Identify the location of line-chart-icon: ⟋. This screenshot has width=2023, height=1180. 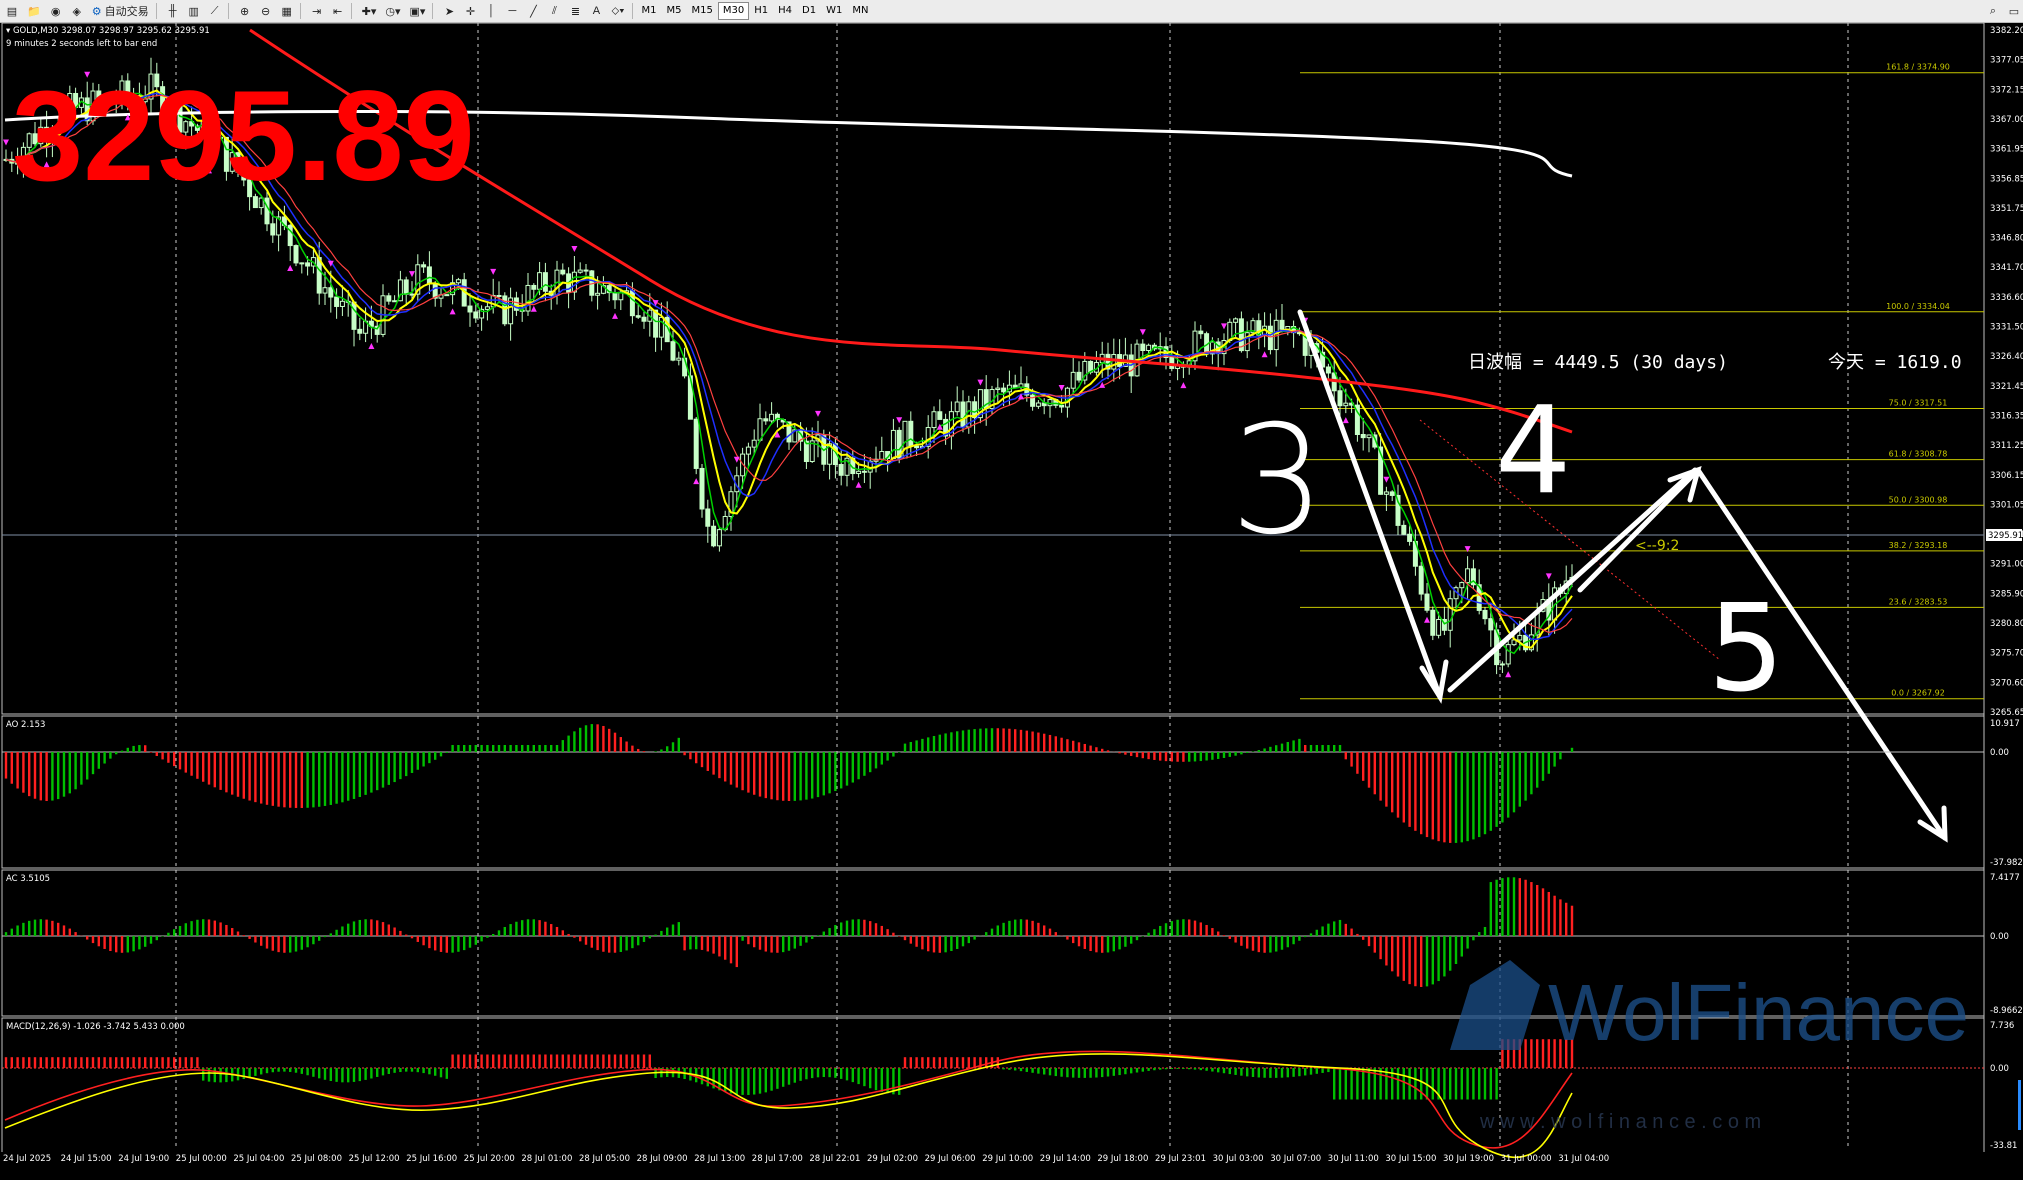
(215, 11).